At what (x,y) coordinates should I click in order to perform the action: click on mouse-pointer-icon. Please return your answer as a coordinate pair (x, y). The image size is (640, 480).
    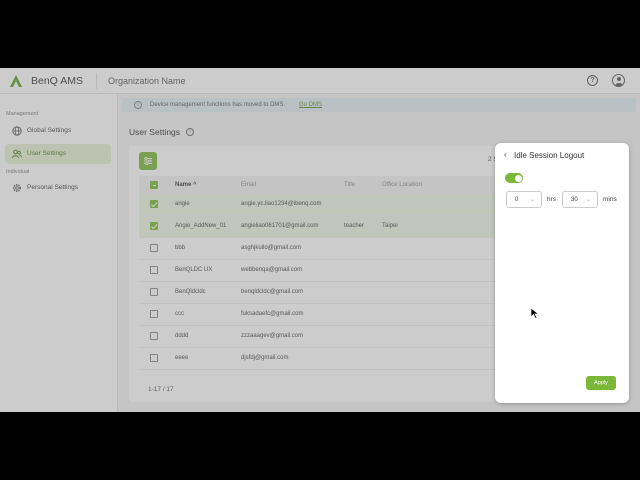
    Looking at the image, I should click on (535, 313).